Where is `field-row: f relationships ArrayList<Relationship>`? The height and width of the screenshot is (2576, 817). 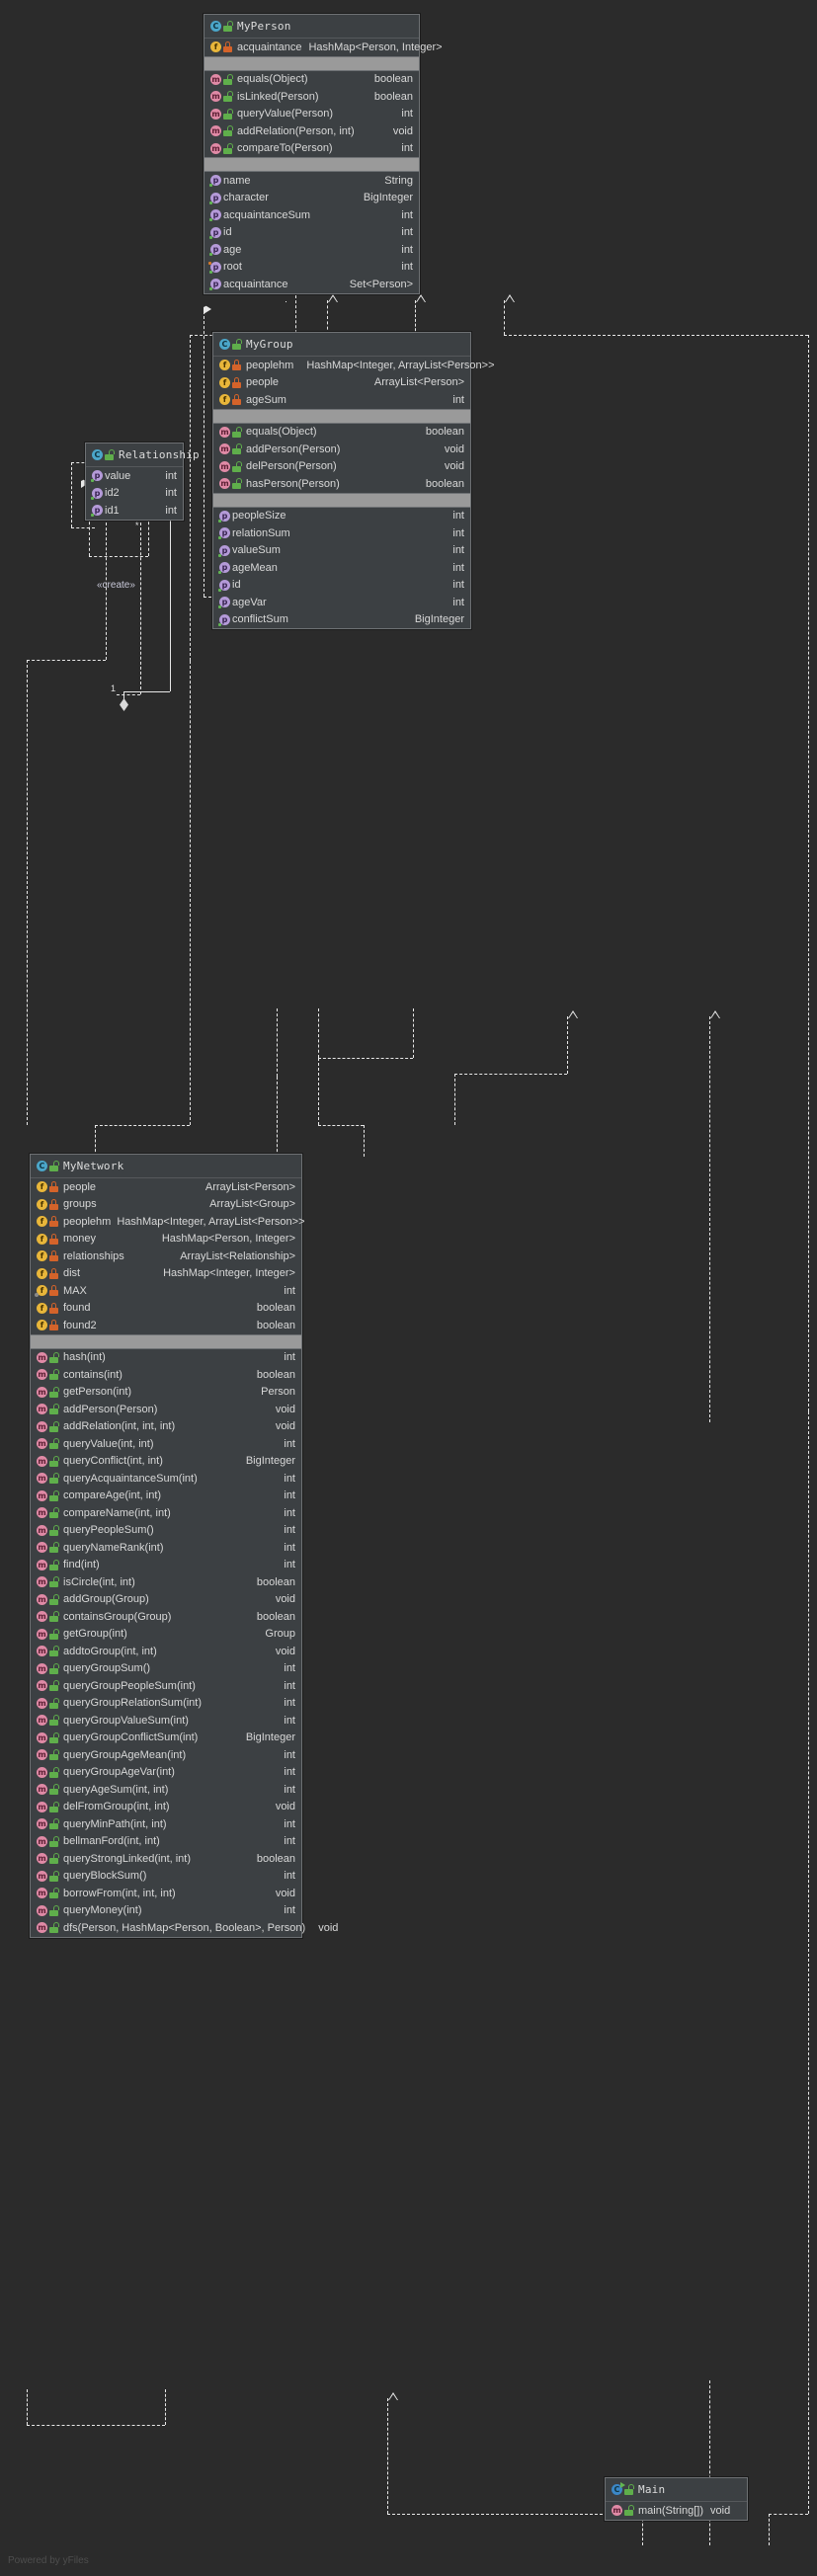
field-row: f relationships ArrayList<Relationship> is located at coordinates (166, 1256).